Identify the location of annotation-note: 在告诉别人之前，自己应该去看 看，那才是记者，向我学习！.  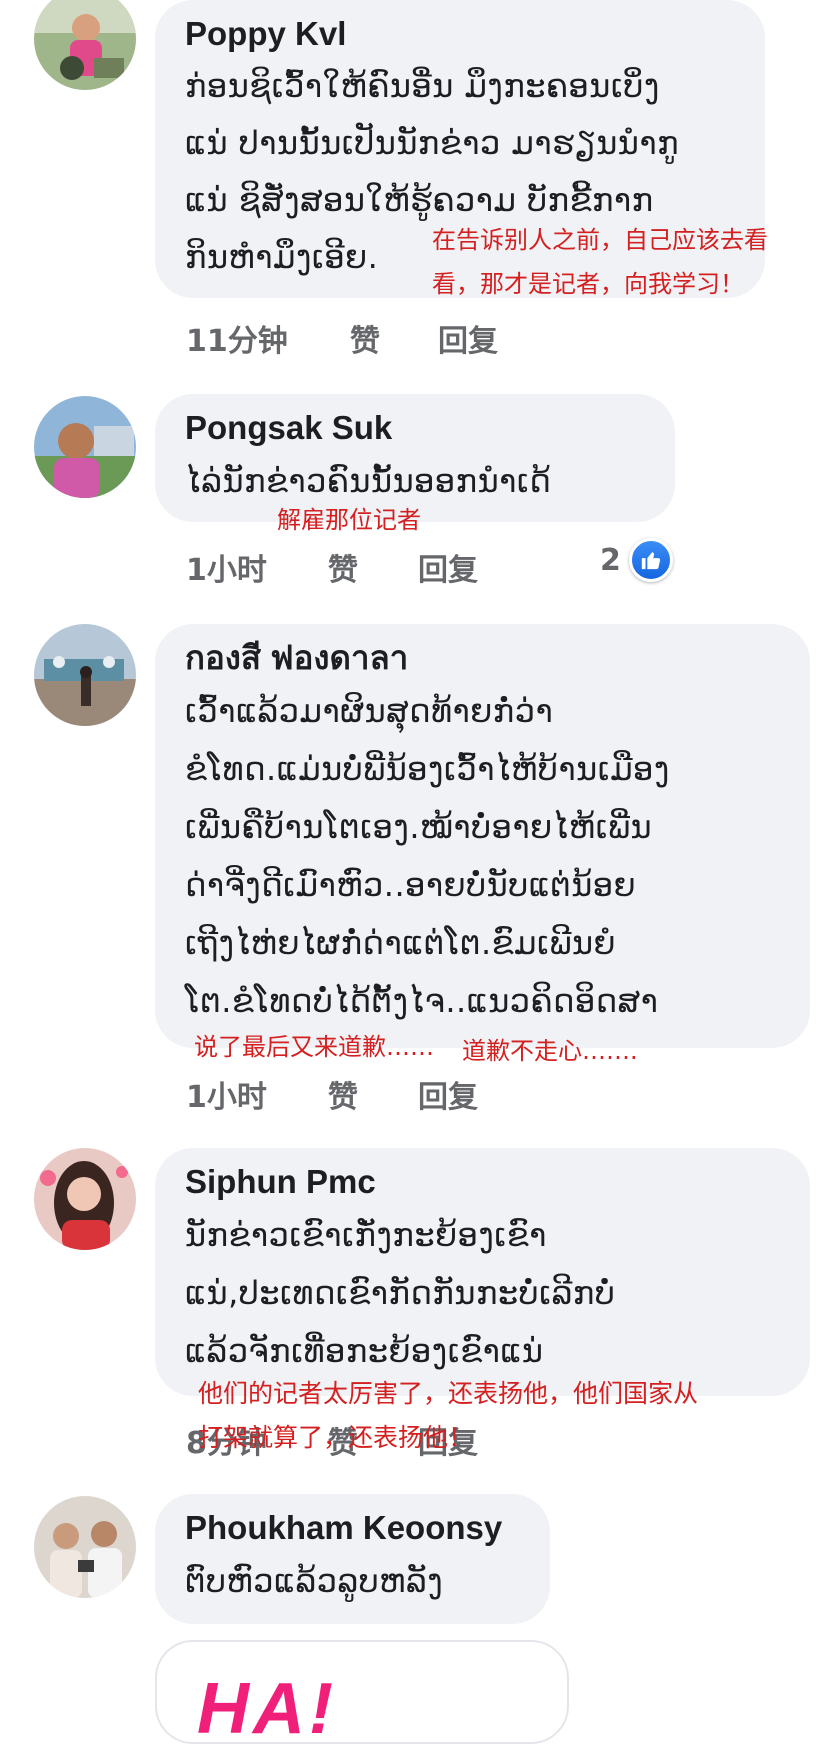
(600, 262).